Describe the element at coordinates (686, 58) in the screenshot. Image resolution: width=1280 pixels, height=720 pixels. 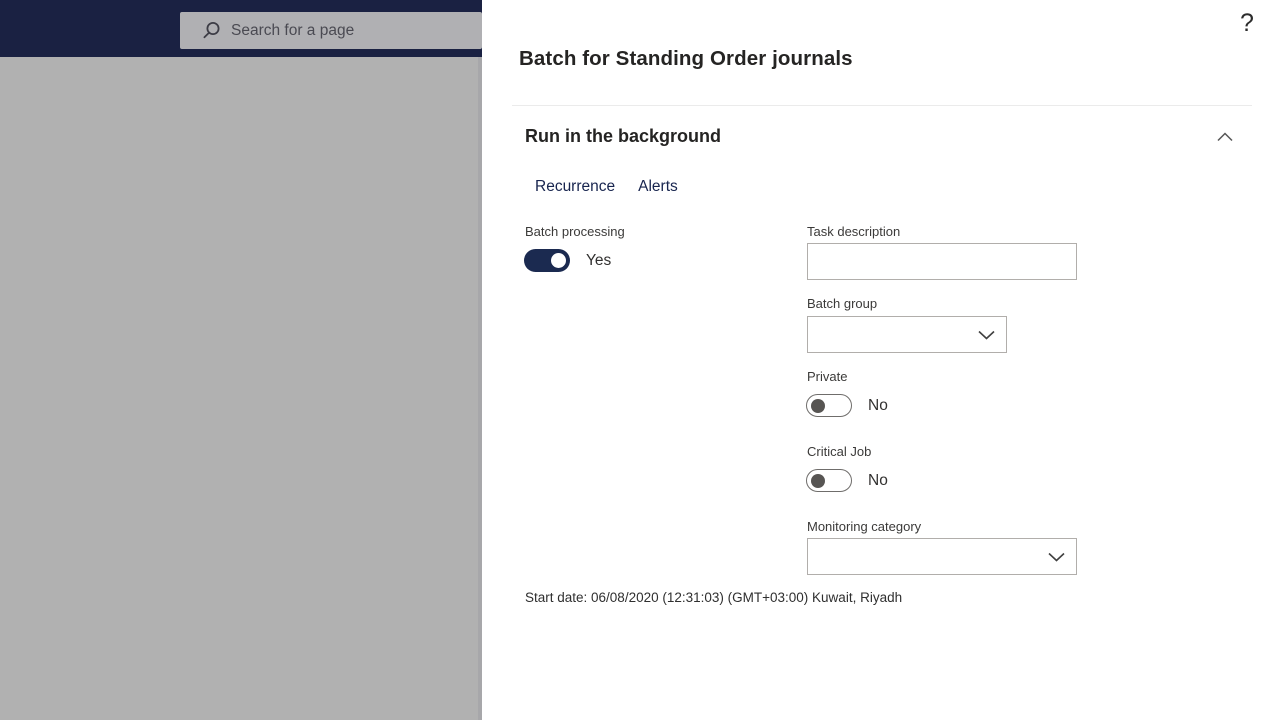
I see `dialog-title: Batch for Standing Order journals` at that location.